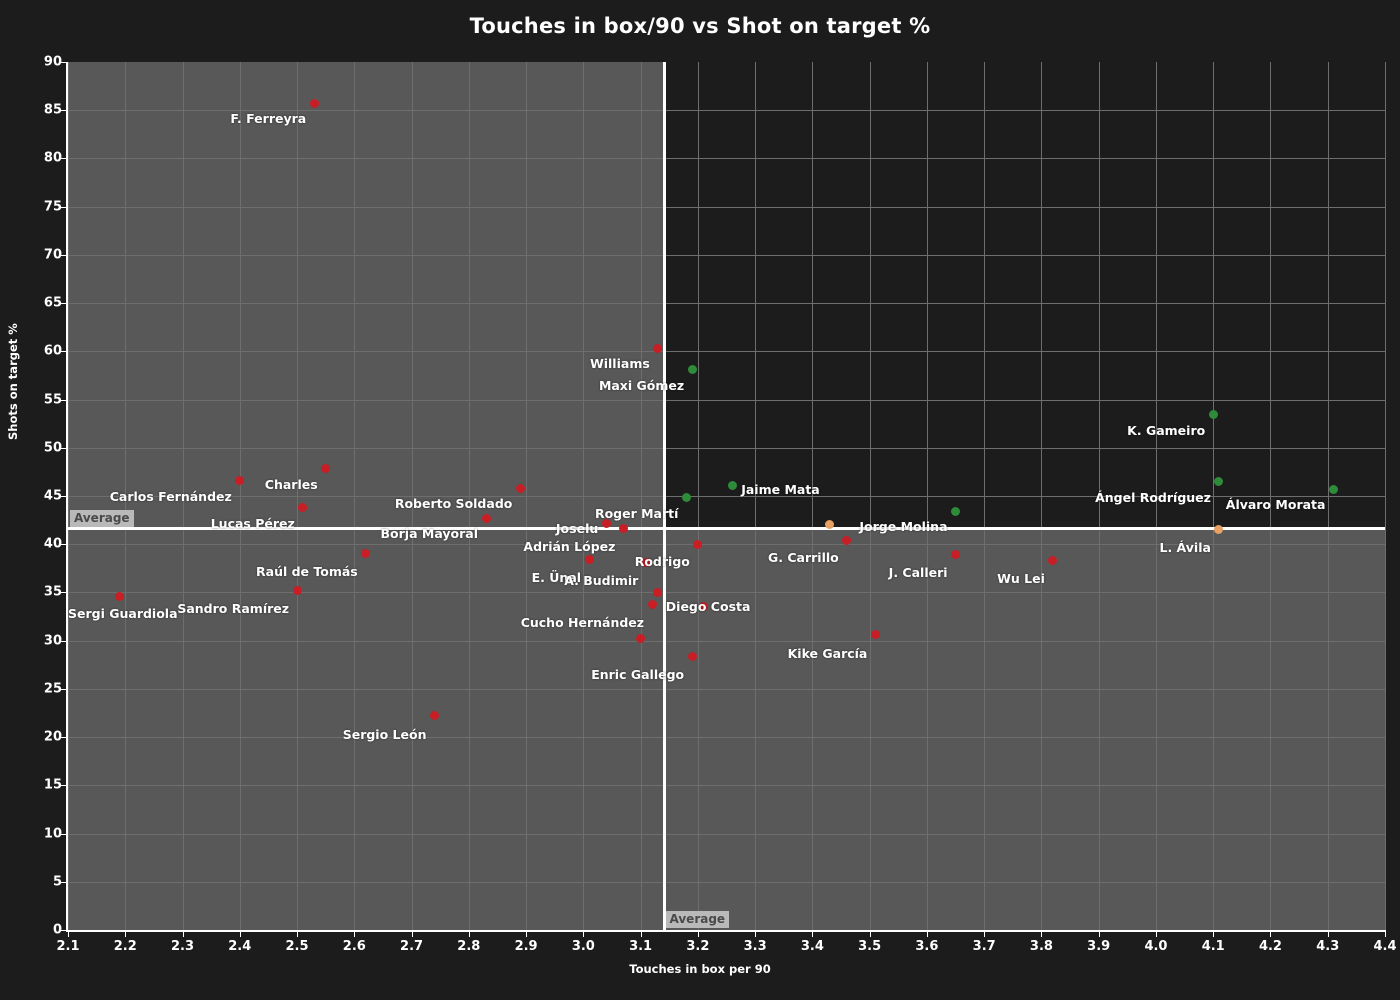  I want to click on data-point-label: Jaime Mata, so click(780, 490).